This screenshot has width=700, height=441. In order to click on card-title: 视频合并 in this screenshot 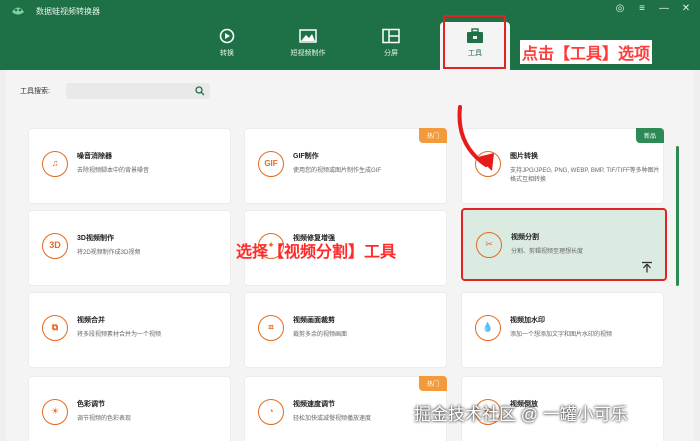, I will do `click(91, 320)`.